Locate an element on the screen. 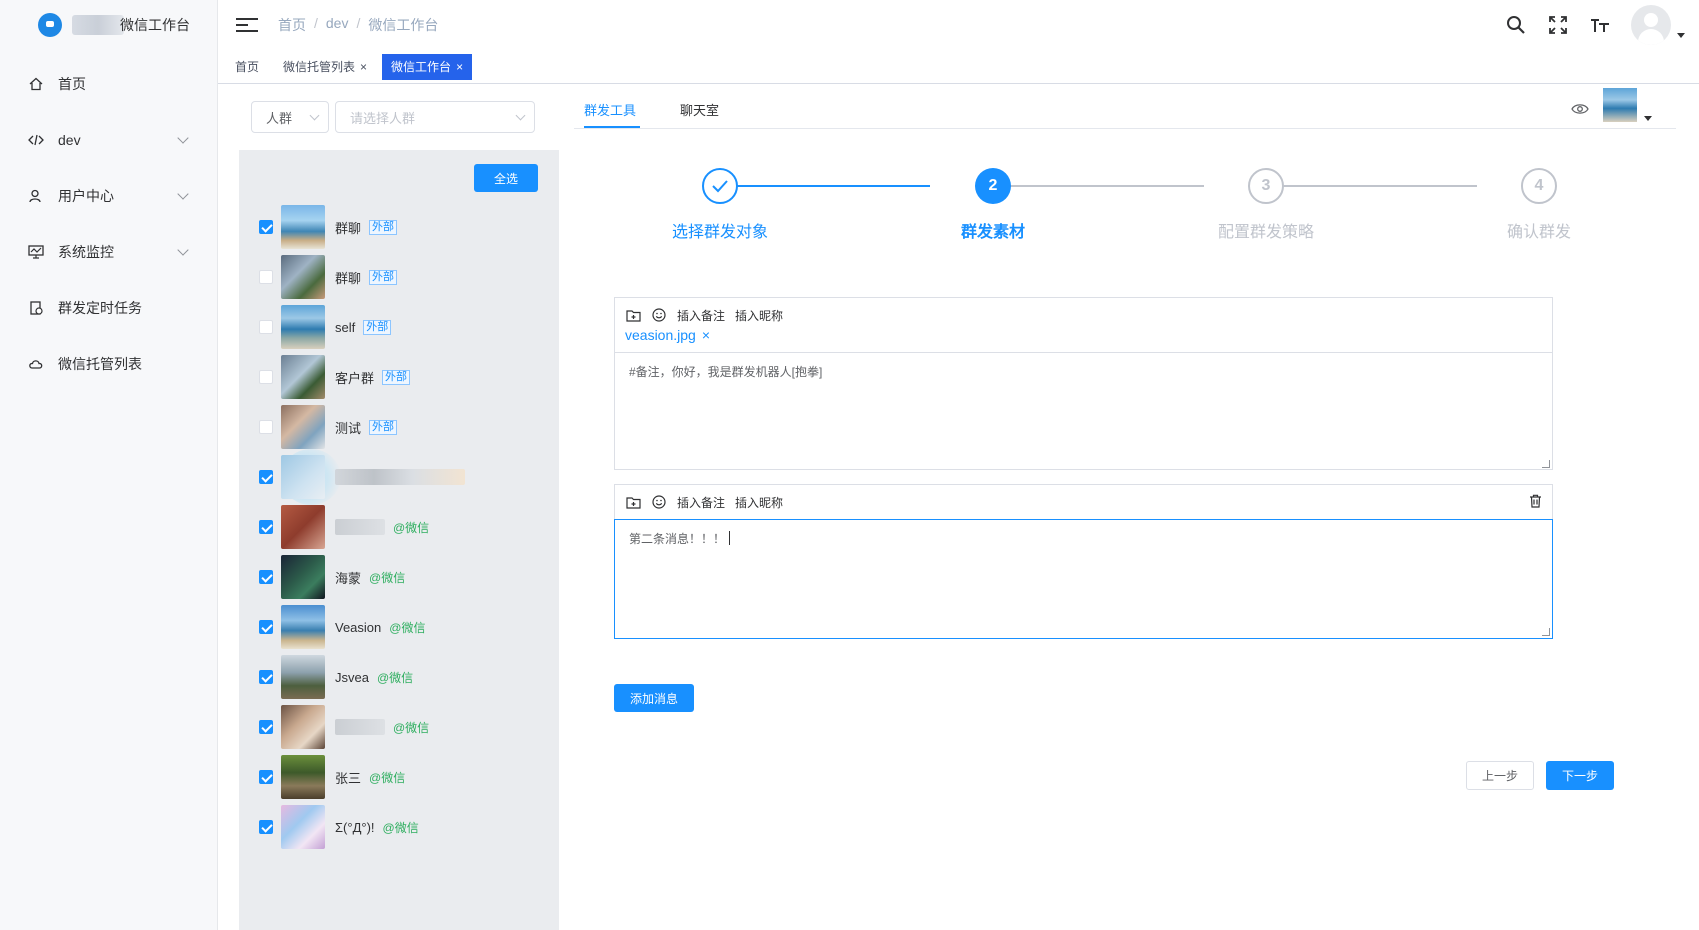 This screenshot has height=930, width=1699. tags-view: 首页 微信托管列表 × 微信工作台 × is located at coordinates (958, 67).